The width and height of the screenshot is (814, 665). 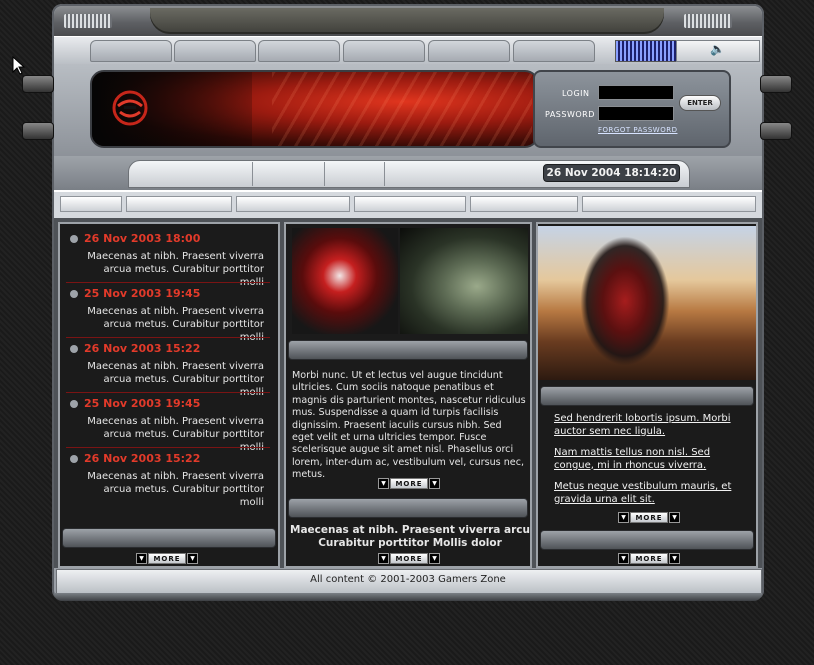 What do you see at coordinates (637, 130) in the screenshot?
I see `forgot-password-link: FORGOT PASSWORD` at bounding box center [637, 130].